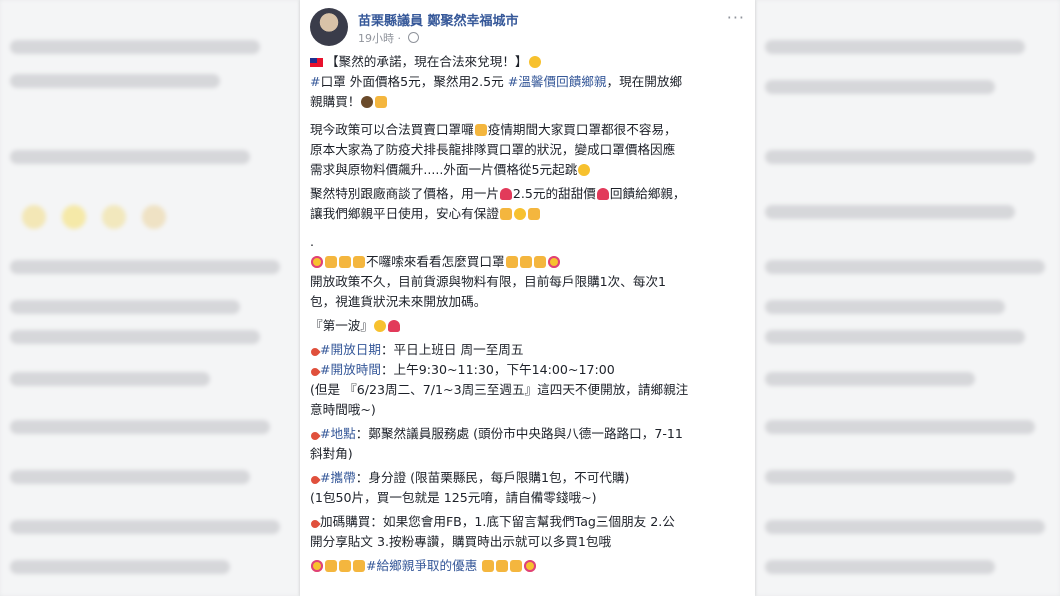 Image resolution: width=1060 pixels, height=596 pixels. What do you see at coordinates (350, 369) in the screenshot?
I see `hashtag-link: #開放時間` at bounding box center [350, 369].